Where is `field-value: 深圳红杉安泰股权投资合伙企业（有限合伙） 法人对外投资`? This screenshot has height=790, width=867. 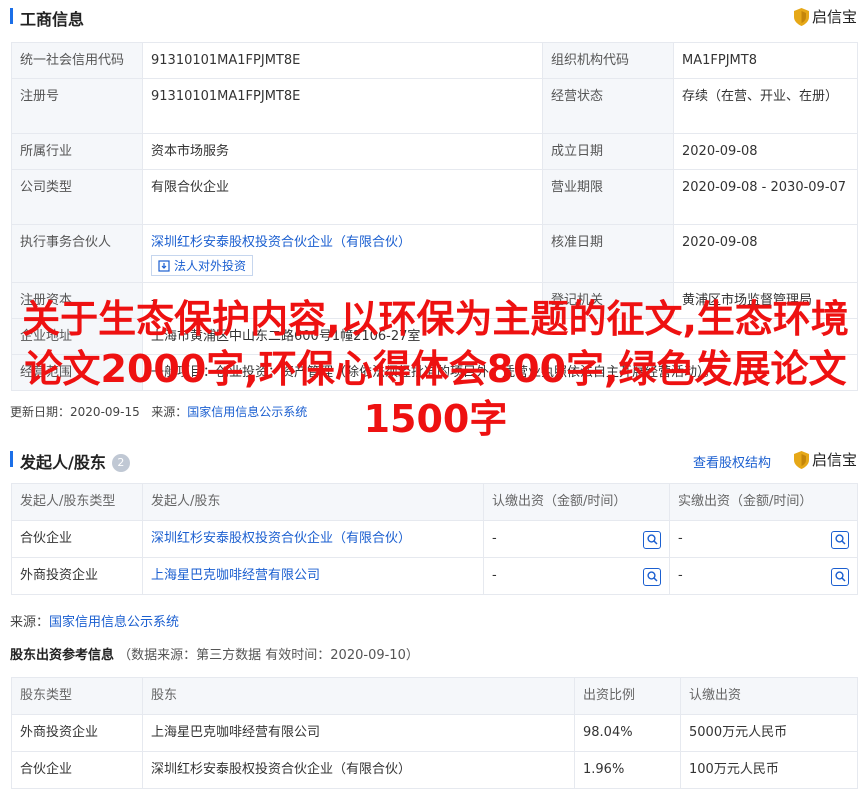
field-value: 深圳红杉安泰股权投资合伙企业（有限合伙） 法人对外投资 is located at coordinates (342, 253).